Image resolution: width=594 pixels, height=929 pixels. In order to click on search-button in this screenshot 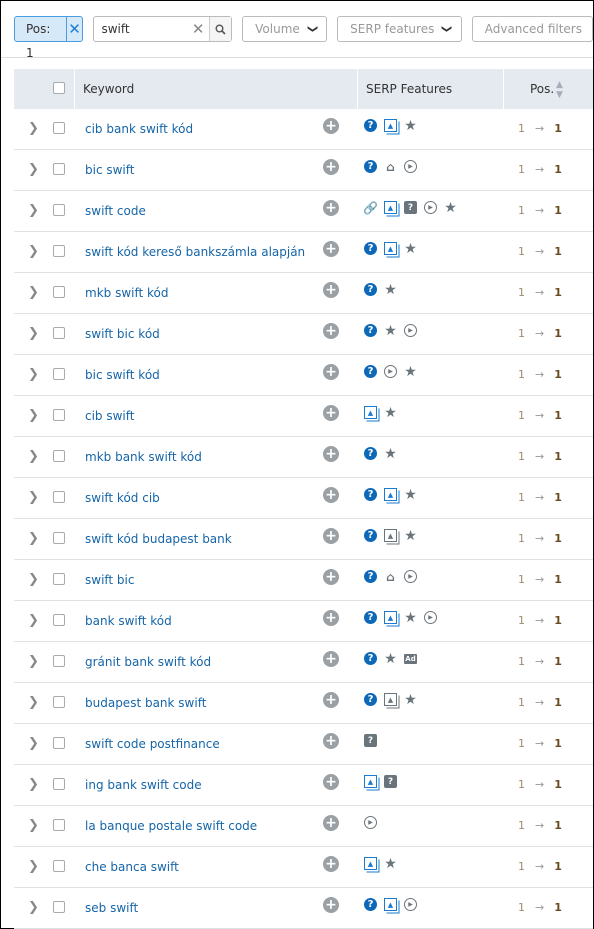, I will do `click(220, 29)`.